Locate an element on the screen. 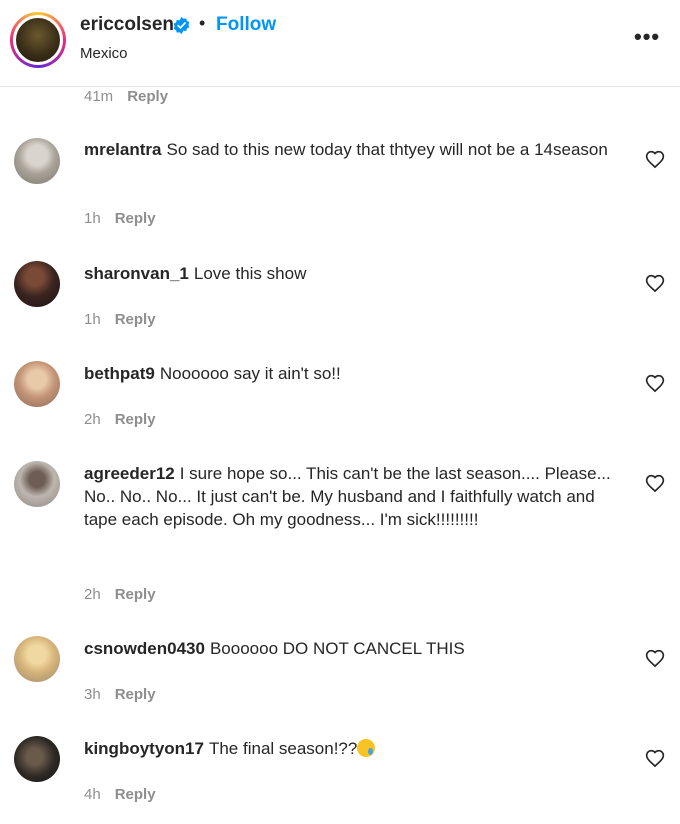  comment-text: csnowden0430 Boooooo DO NOT CANCEL THIS is located at coordinates (351, 648).